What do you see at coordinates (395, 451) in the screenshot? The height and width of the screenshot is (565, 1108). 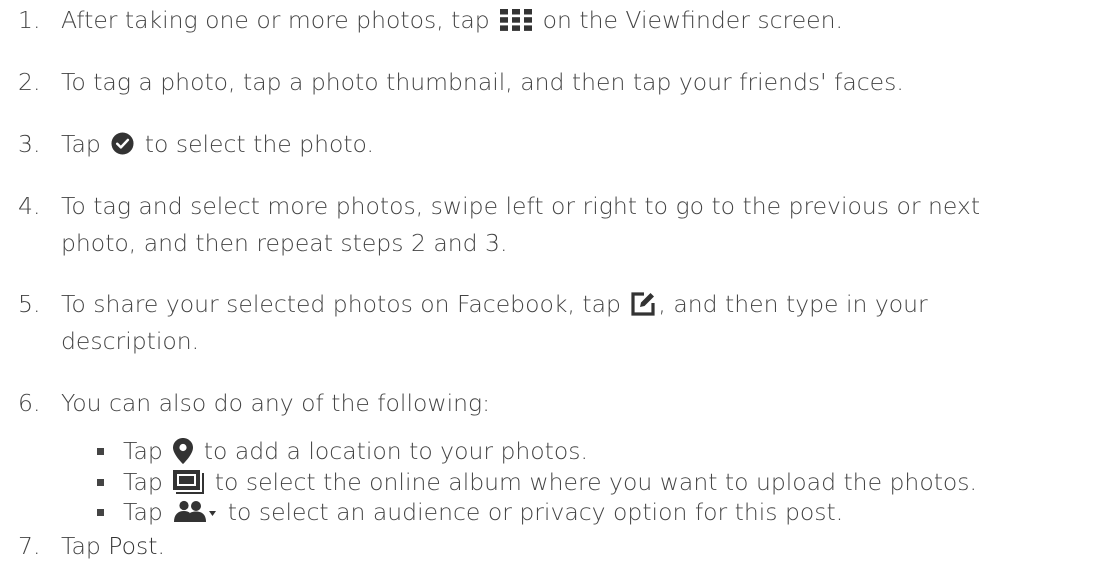 I see `sub-item-text: to add a location to your photos.` at bounding box center [395, 451].